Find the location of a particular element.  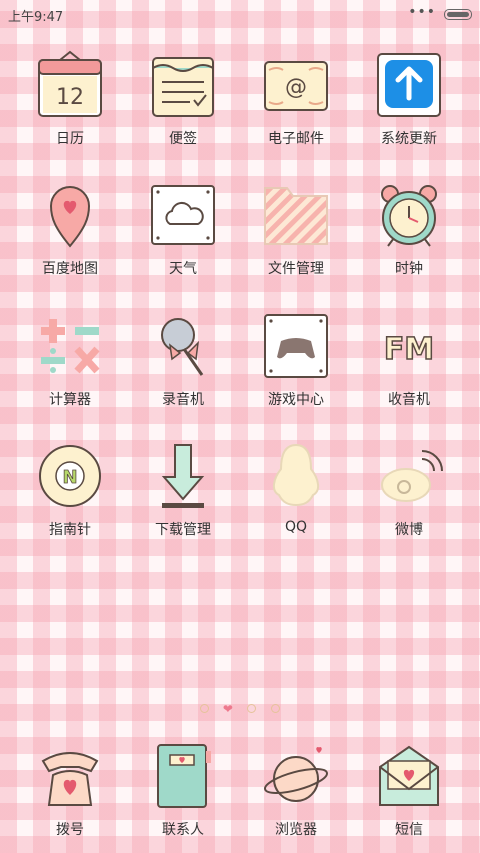

app-clock: 时钟 is located at coordinates (409, 229).